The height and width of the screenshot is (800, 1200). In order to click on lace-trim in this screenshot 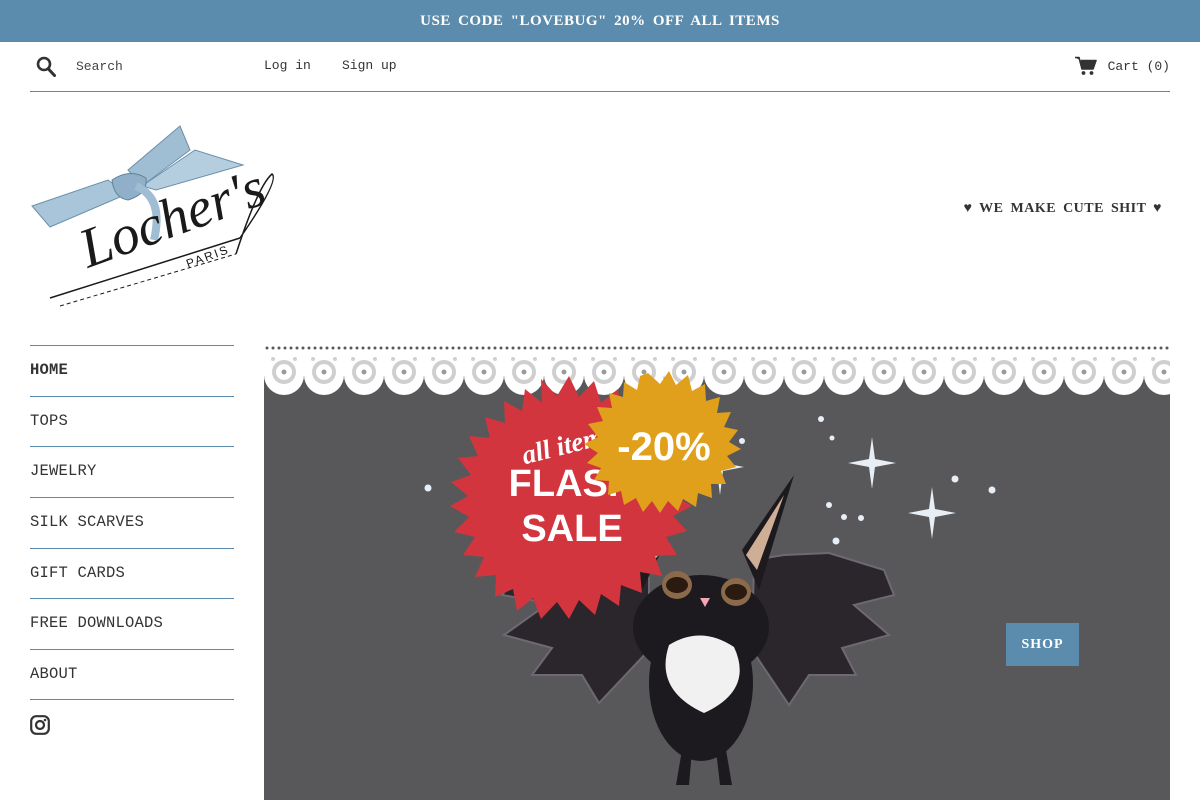, I will do `click(717, 373)`.